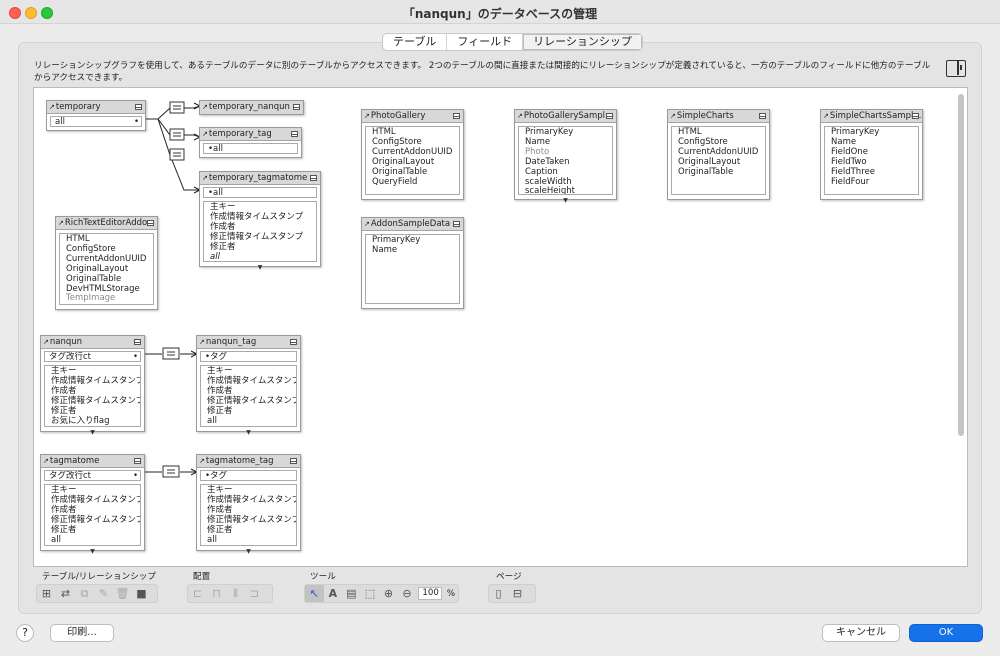 The image size is (1000, 656). What do you see at coordinates (388, 593) in the screenshot?
I see `zoom-in-icon: ⊕` at bounding box center [388, 593].